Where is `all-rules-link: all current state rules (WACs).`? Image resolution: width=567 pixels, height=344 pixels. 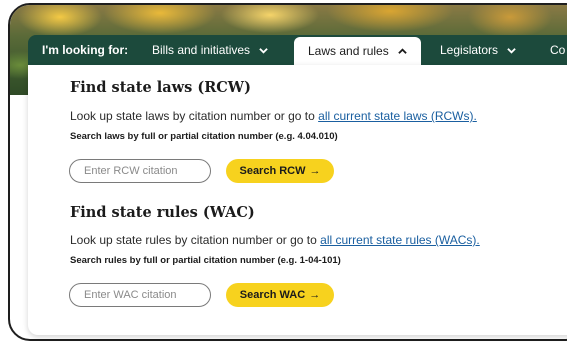 all-rules-link: all current state rules (WACs). is located at coordinates (400, 240).